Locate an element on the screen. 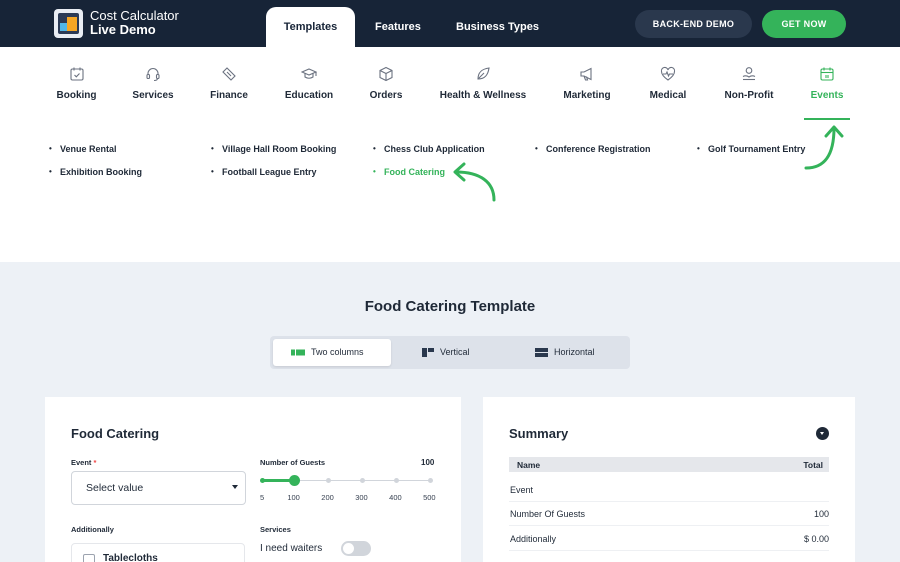 This screenshot has height=562, width=900. backend-demo-button: BACK-END DEMO is located at coordinates (693, 24).